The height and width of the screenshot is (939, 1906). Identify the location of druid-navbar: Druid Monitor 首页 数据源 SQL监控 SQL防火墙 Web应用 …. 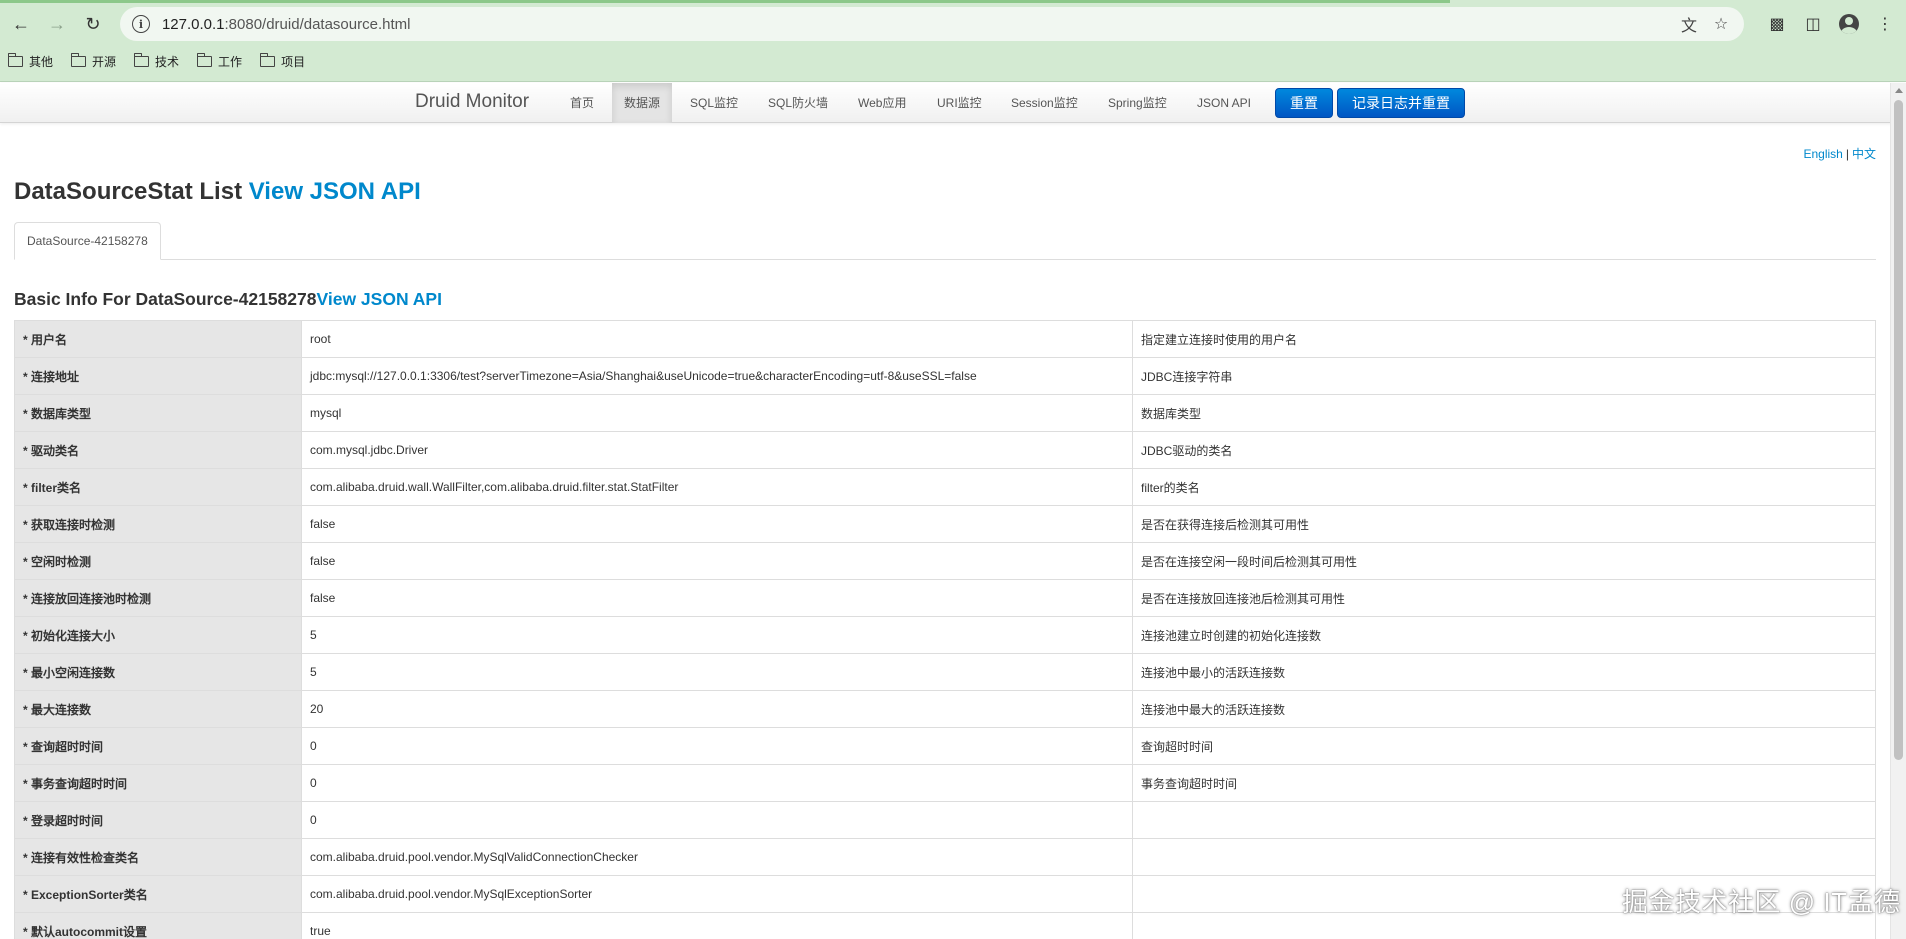
(953, 103).